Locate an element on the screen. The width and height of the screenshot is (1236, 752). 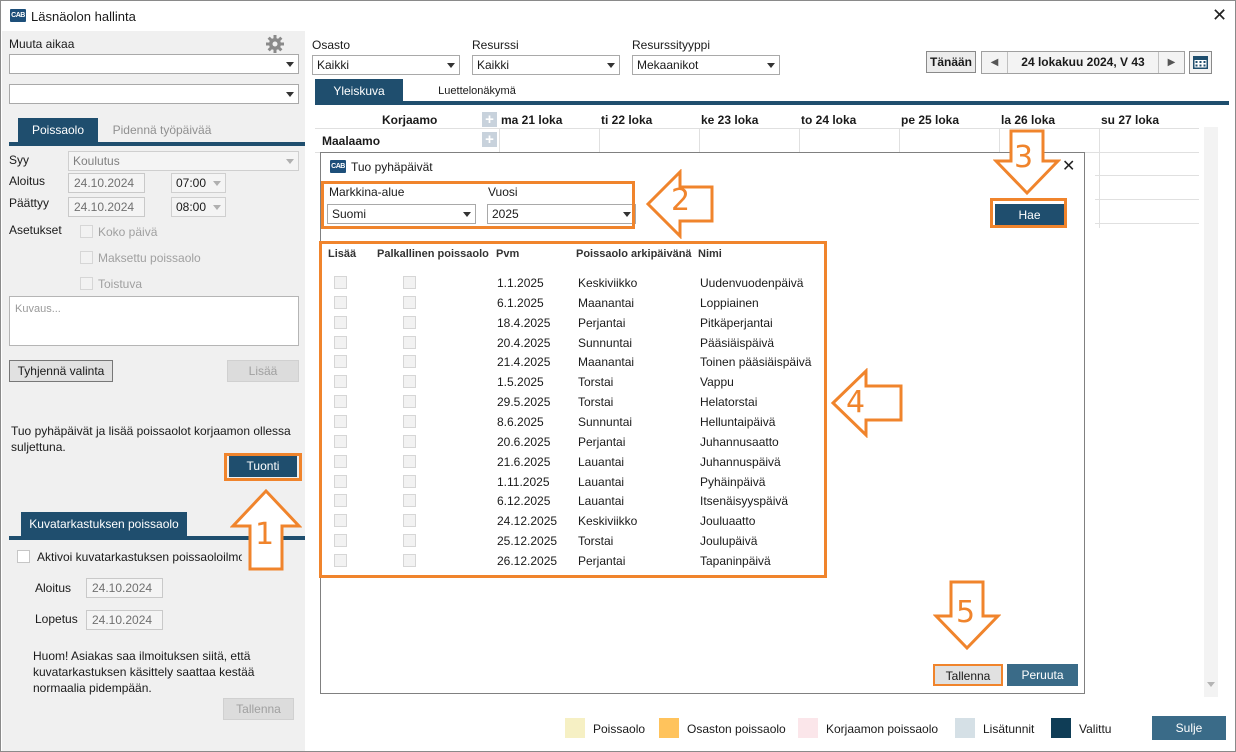
add-resource-plus-icon: + is located at coordinates (489, 119).